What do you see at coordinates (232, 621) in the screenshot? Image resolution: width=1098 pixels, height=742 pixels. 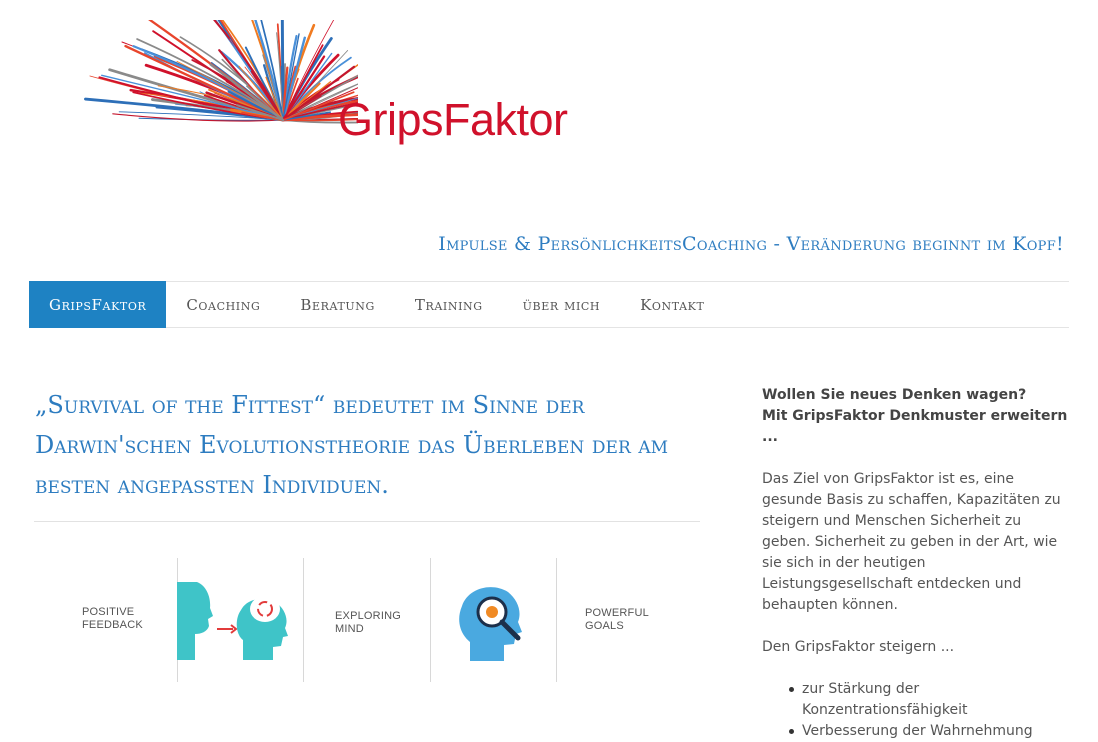 I see `positive-feedback-icon` at bounding box center [232, 621].